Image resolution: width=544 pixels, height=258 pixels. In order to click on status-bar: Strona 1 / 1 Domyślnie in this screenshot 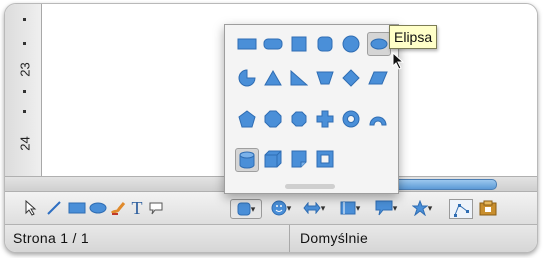, I will do `click(271, 238)`.